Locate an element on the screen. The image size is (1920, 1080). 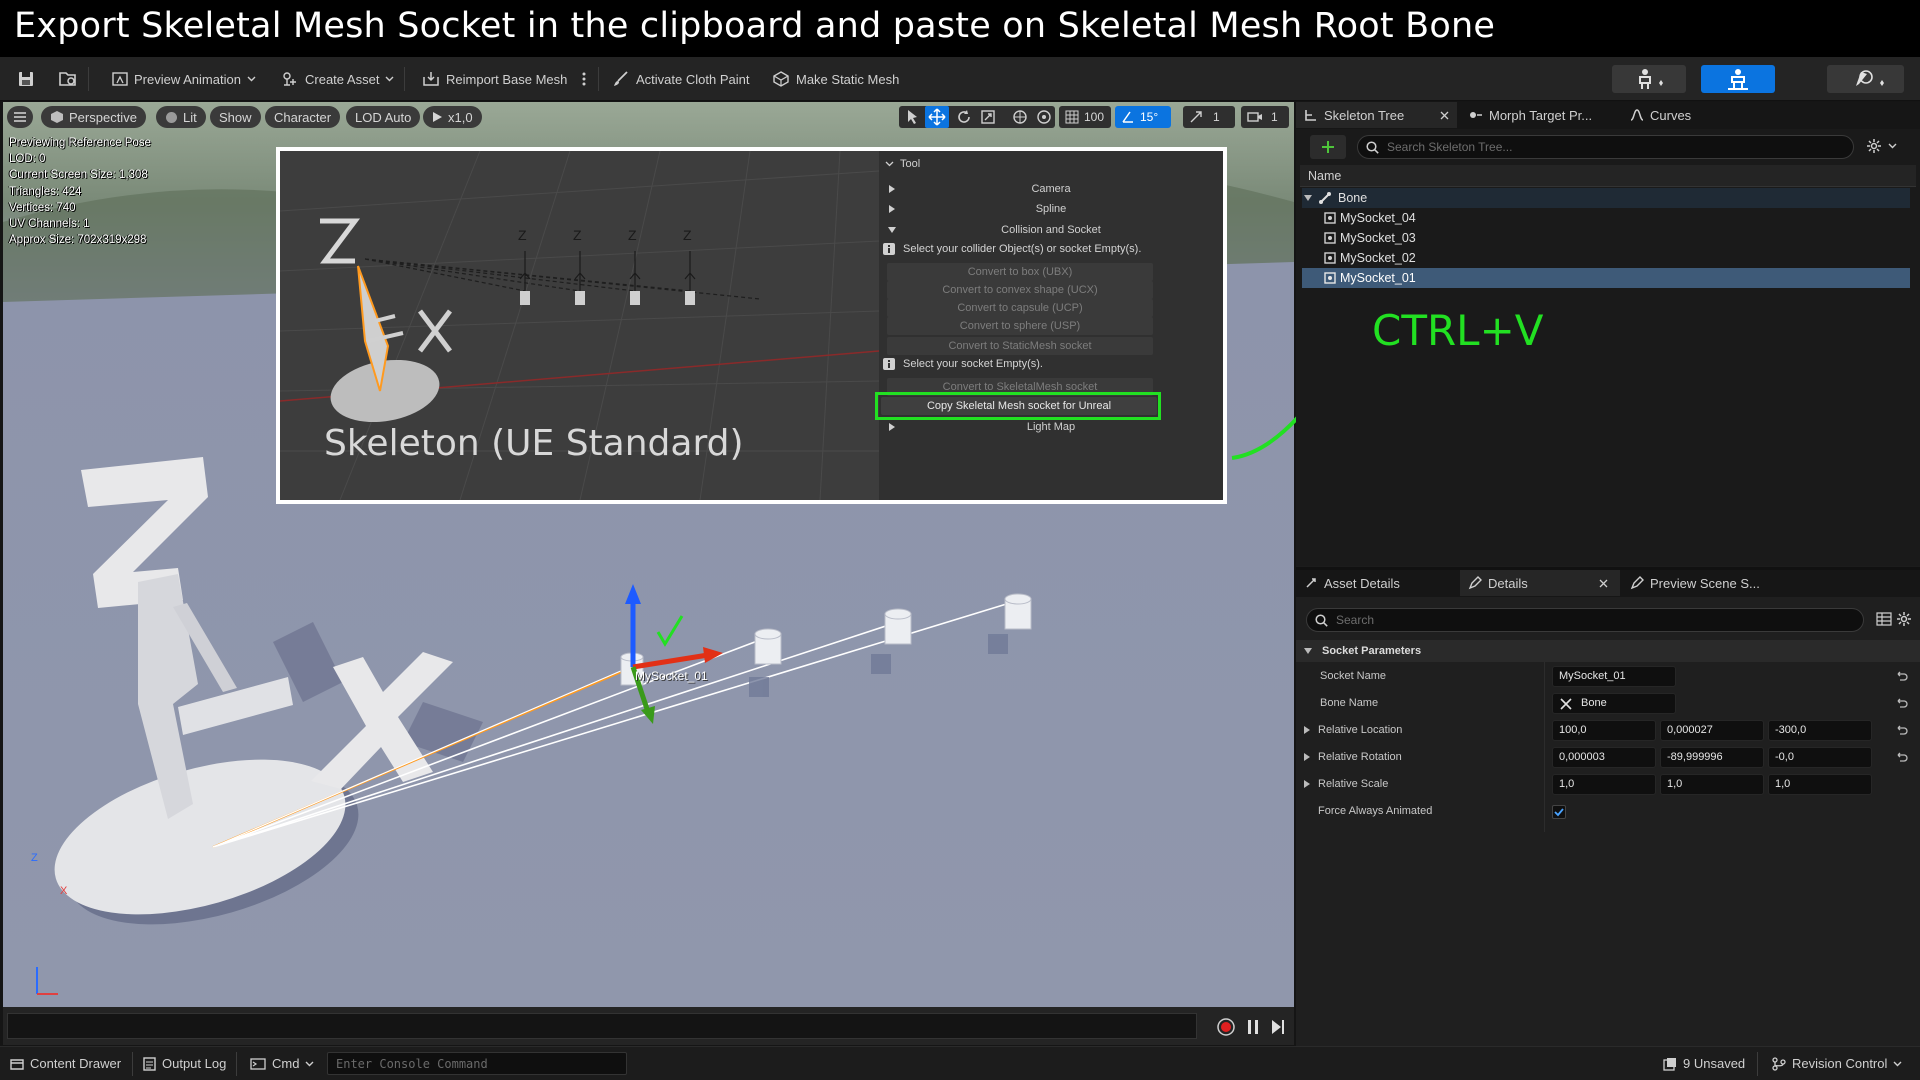
tab-skeleton-tree: Skeleton Tree is located at coordinates (1376, 115).